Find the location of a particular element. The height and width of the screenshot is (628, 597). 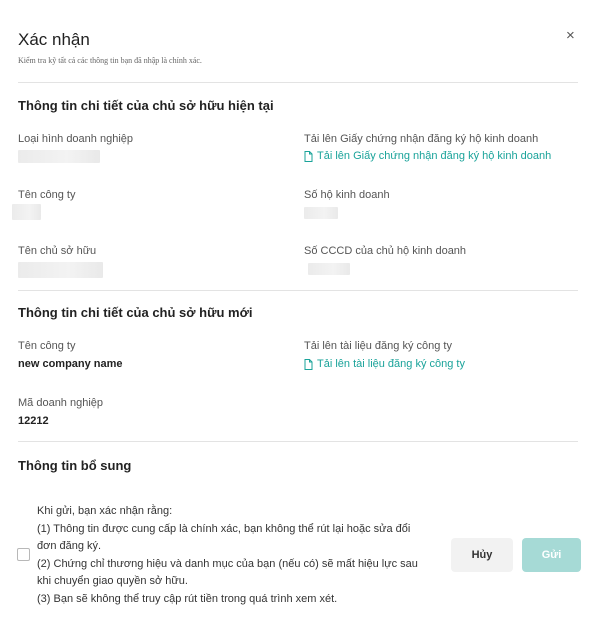

company-name-label: Tên công ty is located at coordinates (47, 195).